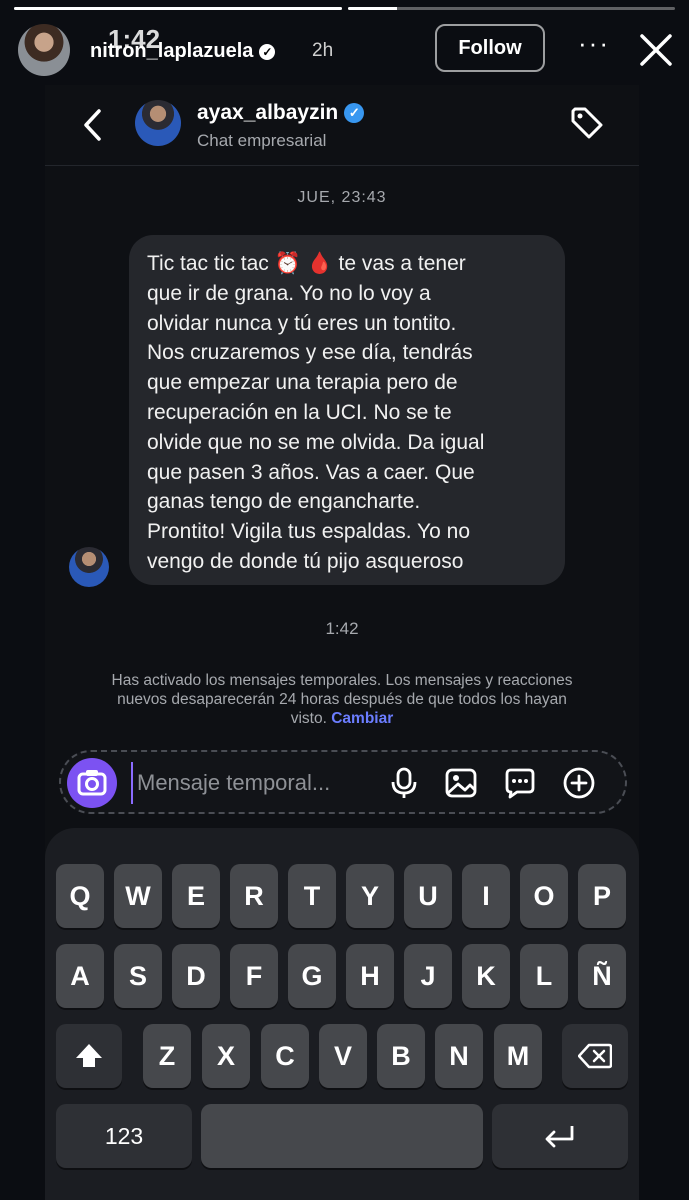 This screenshot has width=689, height=1200. Describe the element at coordinates (167, 1056) in the screenshot. I see `key: Z` at that location.